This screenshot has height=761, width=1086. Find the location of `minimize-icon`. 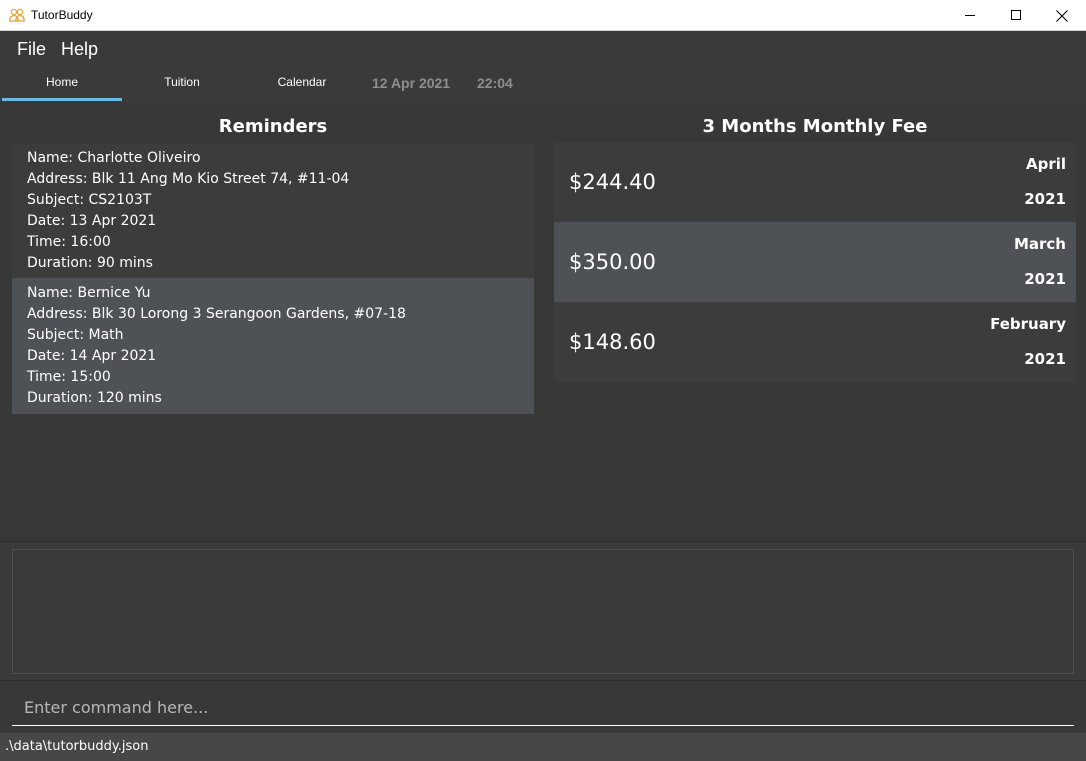

minimize-icon is located at coordinates (969, 15).